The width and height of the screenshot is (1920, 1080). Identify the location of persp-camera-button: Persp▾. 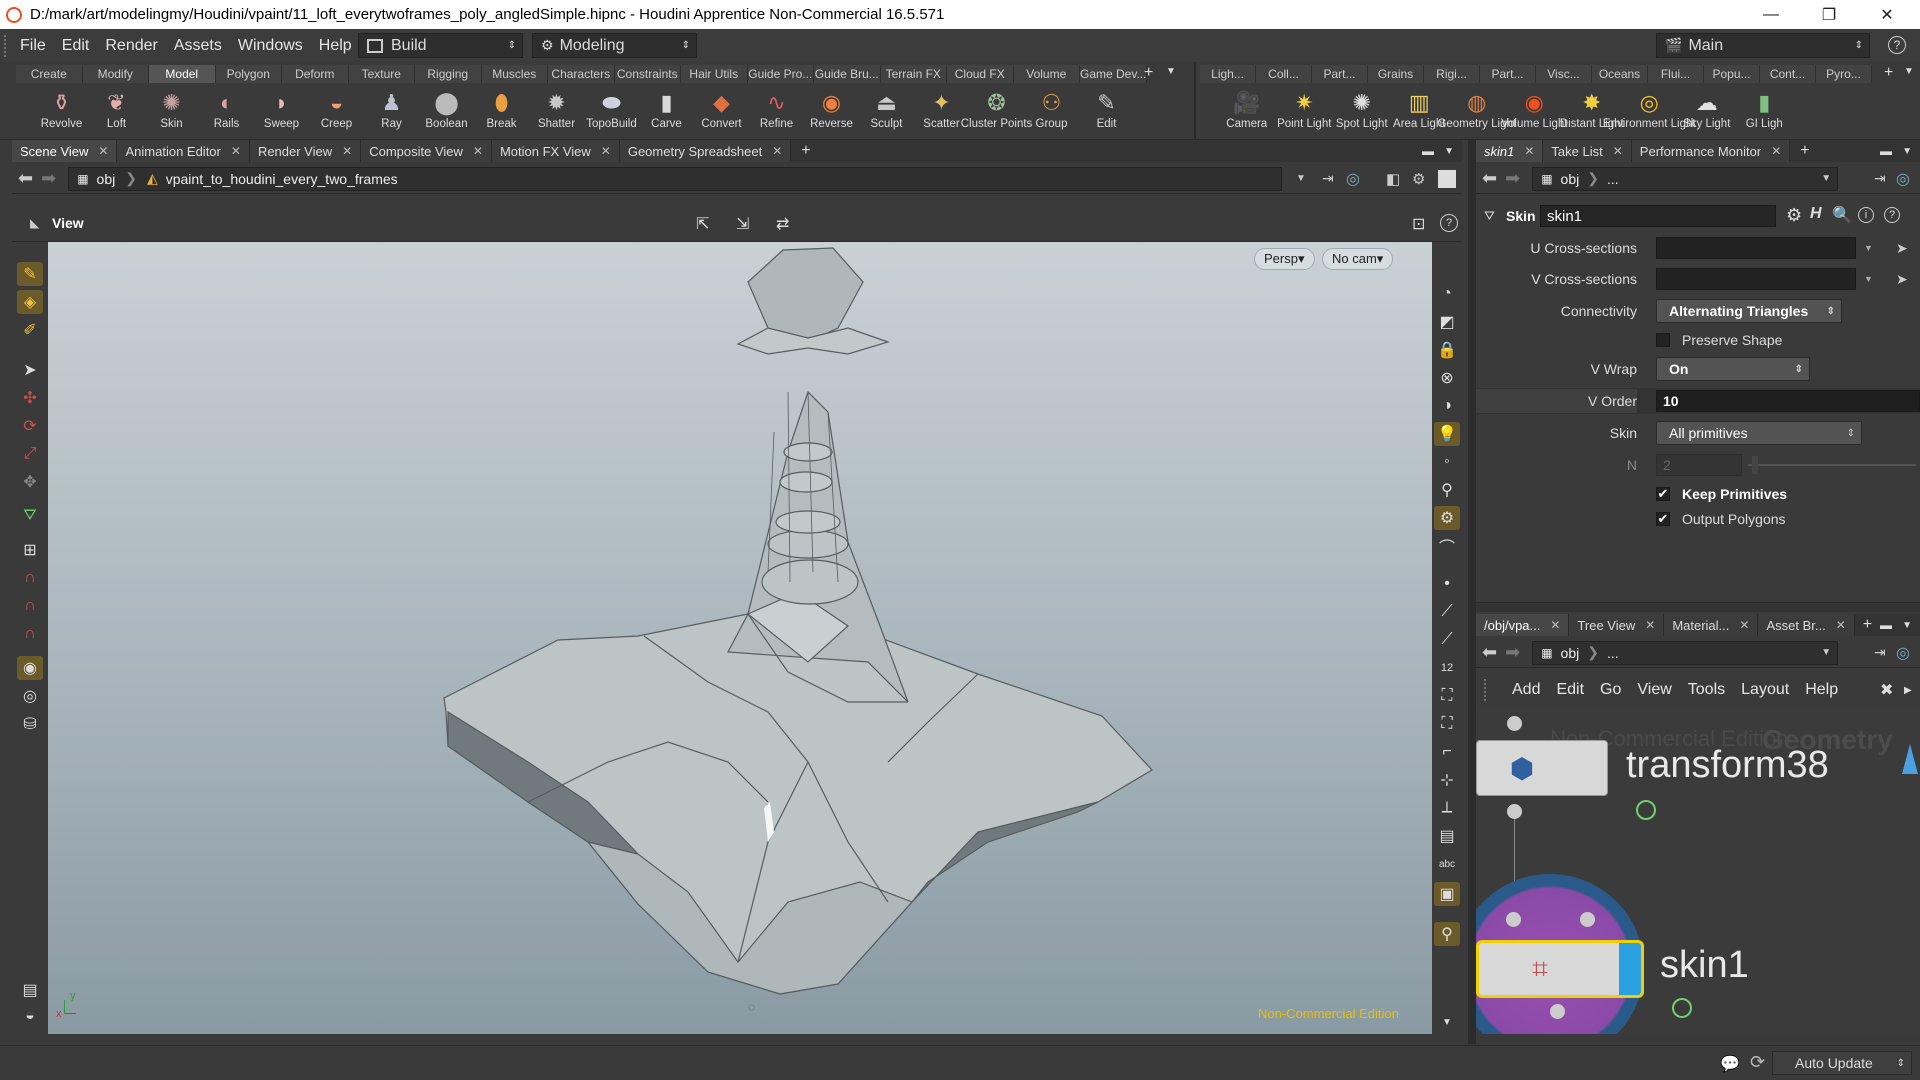
(1284, 259).